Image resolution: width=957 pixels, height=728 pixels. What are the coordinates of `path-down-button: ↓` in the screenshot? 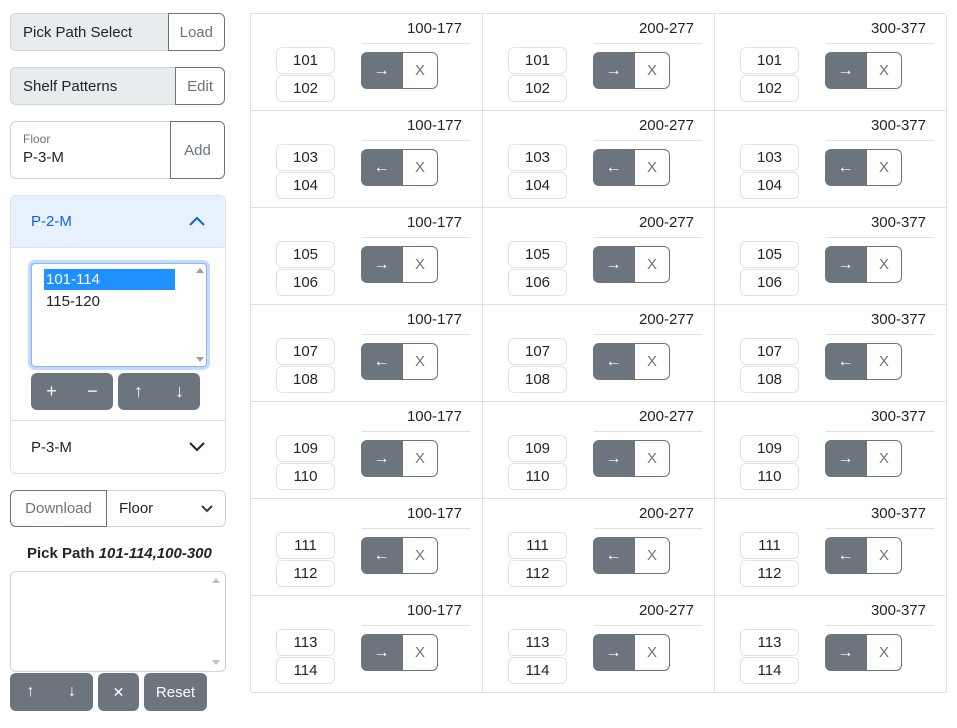 It's located at (72, 692).